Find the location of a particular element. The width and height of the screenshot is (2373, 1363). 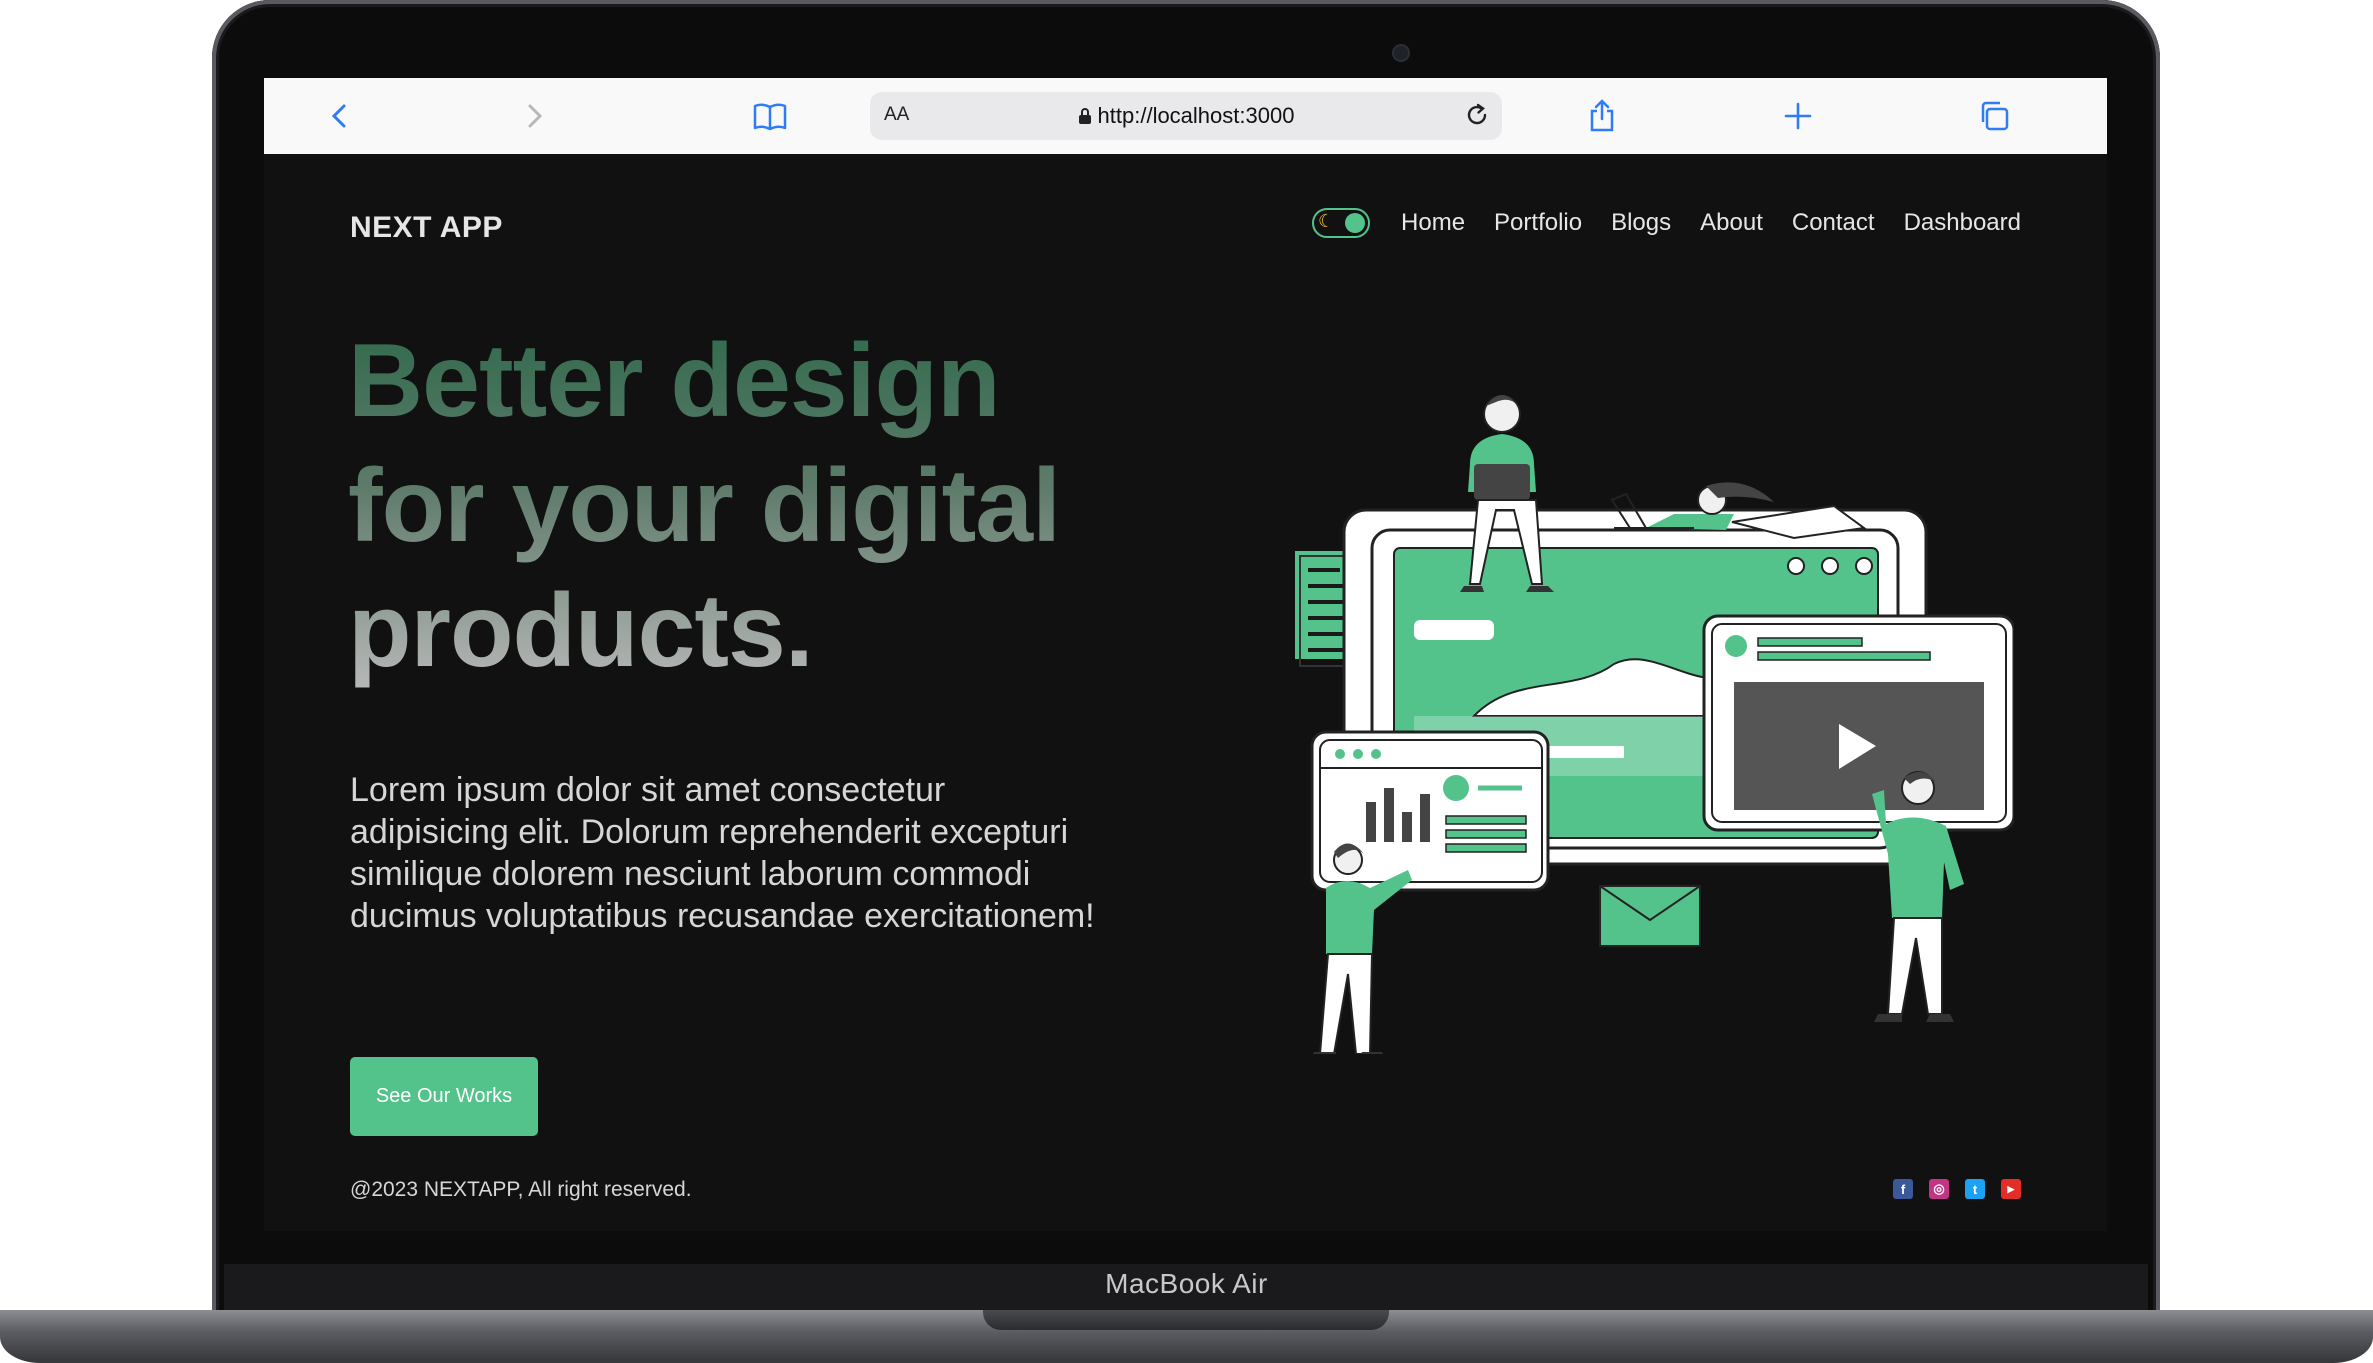

hero-title: Better design for your digital products. is located at coordinates (758, 506).